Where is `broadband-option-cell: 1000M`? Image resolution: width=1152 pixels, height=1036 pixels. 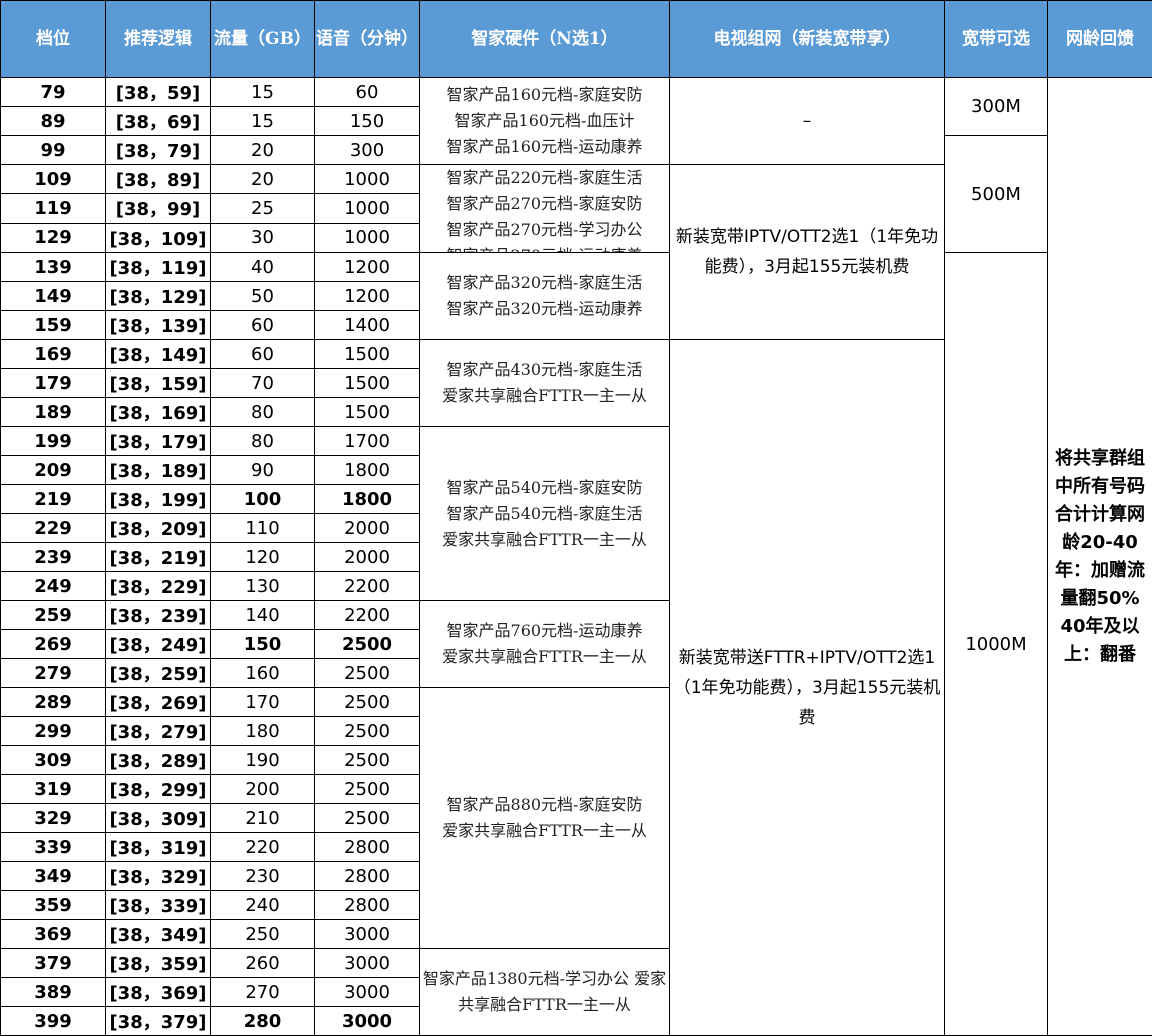 broadband-option-cell: 1000M is located at coordinates (996, 644).